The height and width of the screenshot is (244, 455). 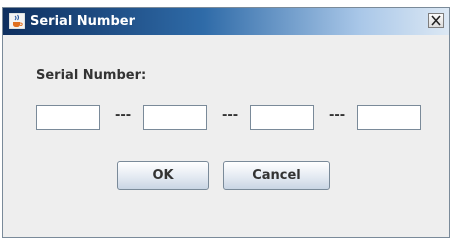 I want to click on close-icon, so click(x=436, y=20).